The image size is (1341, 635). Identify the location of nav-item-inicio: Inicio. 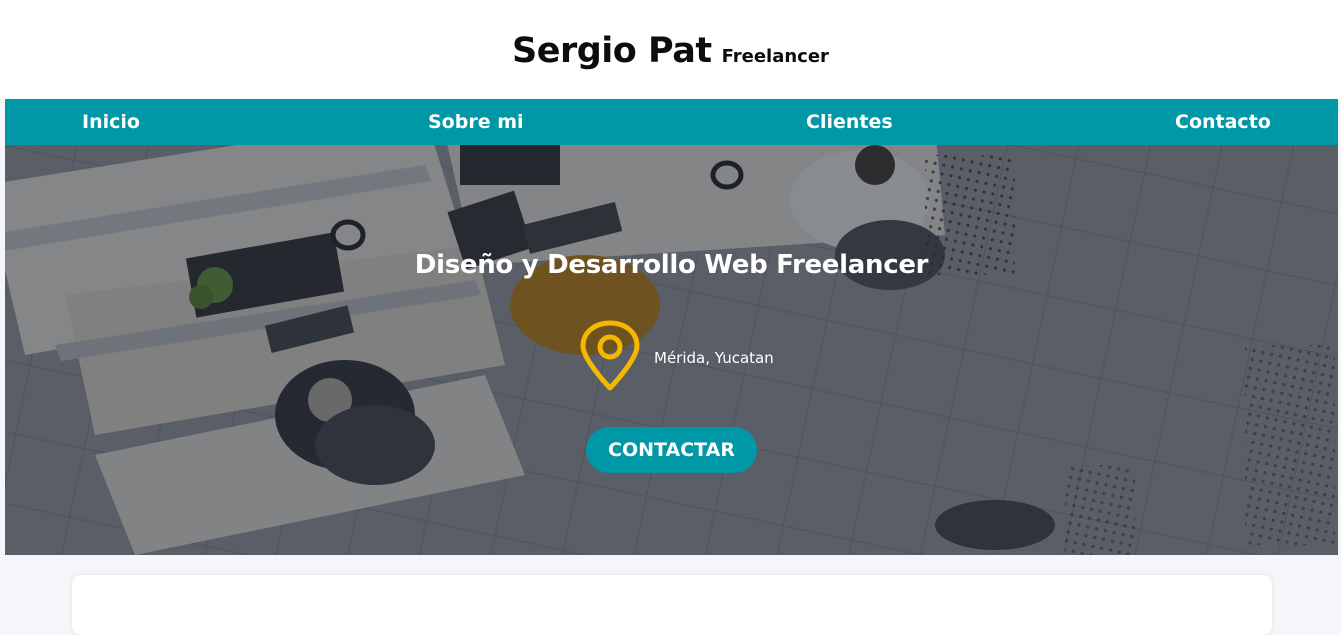
(111, 122).